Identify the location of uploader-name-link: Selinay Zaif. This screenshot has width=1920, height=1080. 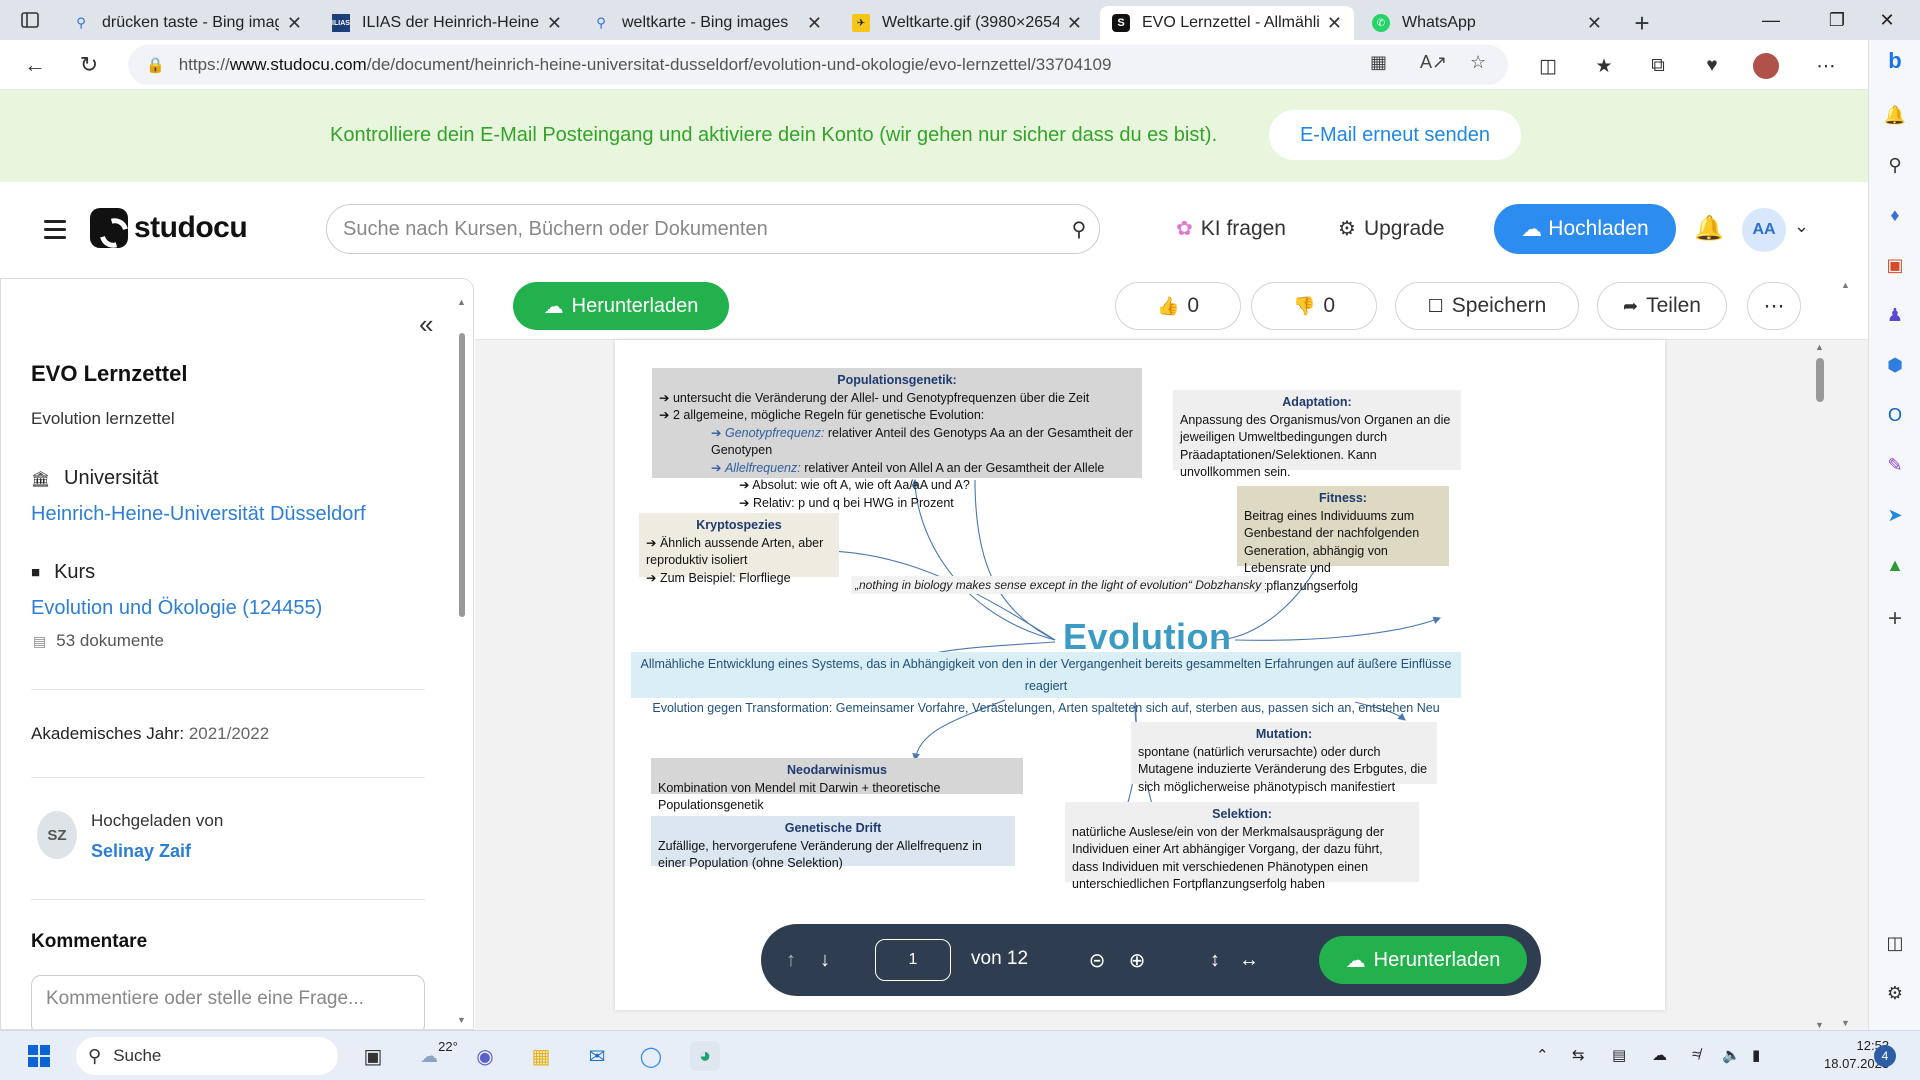
(141, 851).